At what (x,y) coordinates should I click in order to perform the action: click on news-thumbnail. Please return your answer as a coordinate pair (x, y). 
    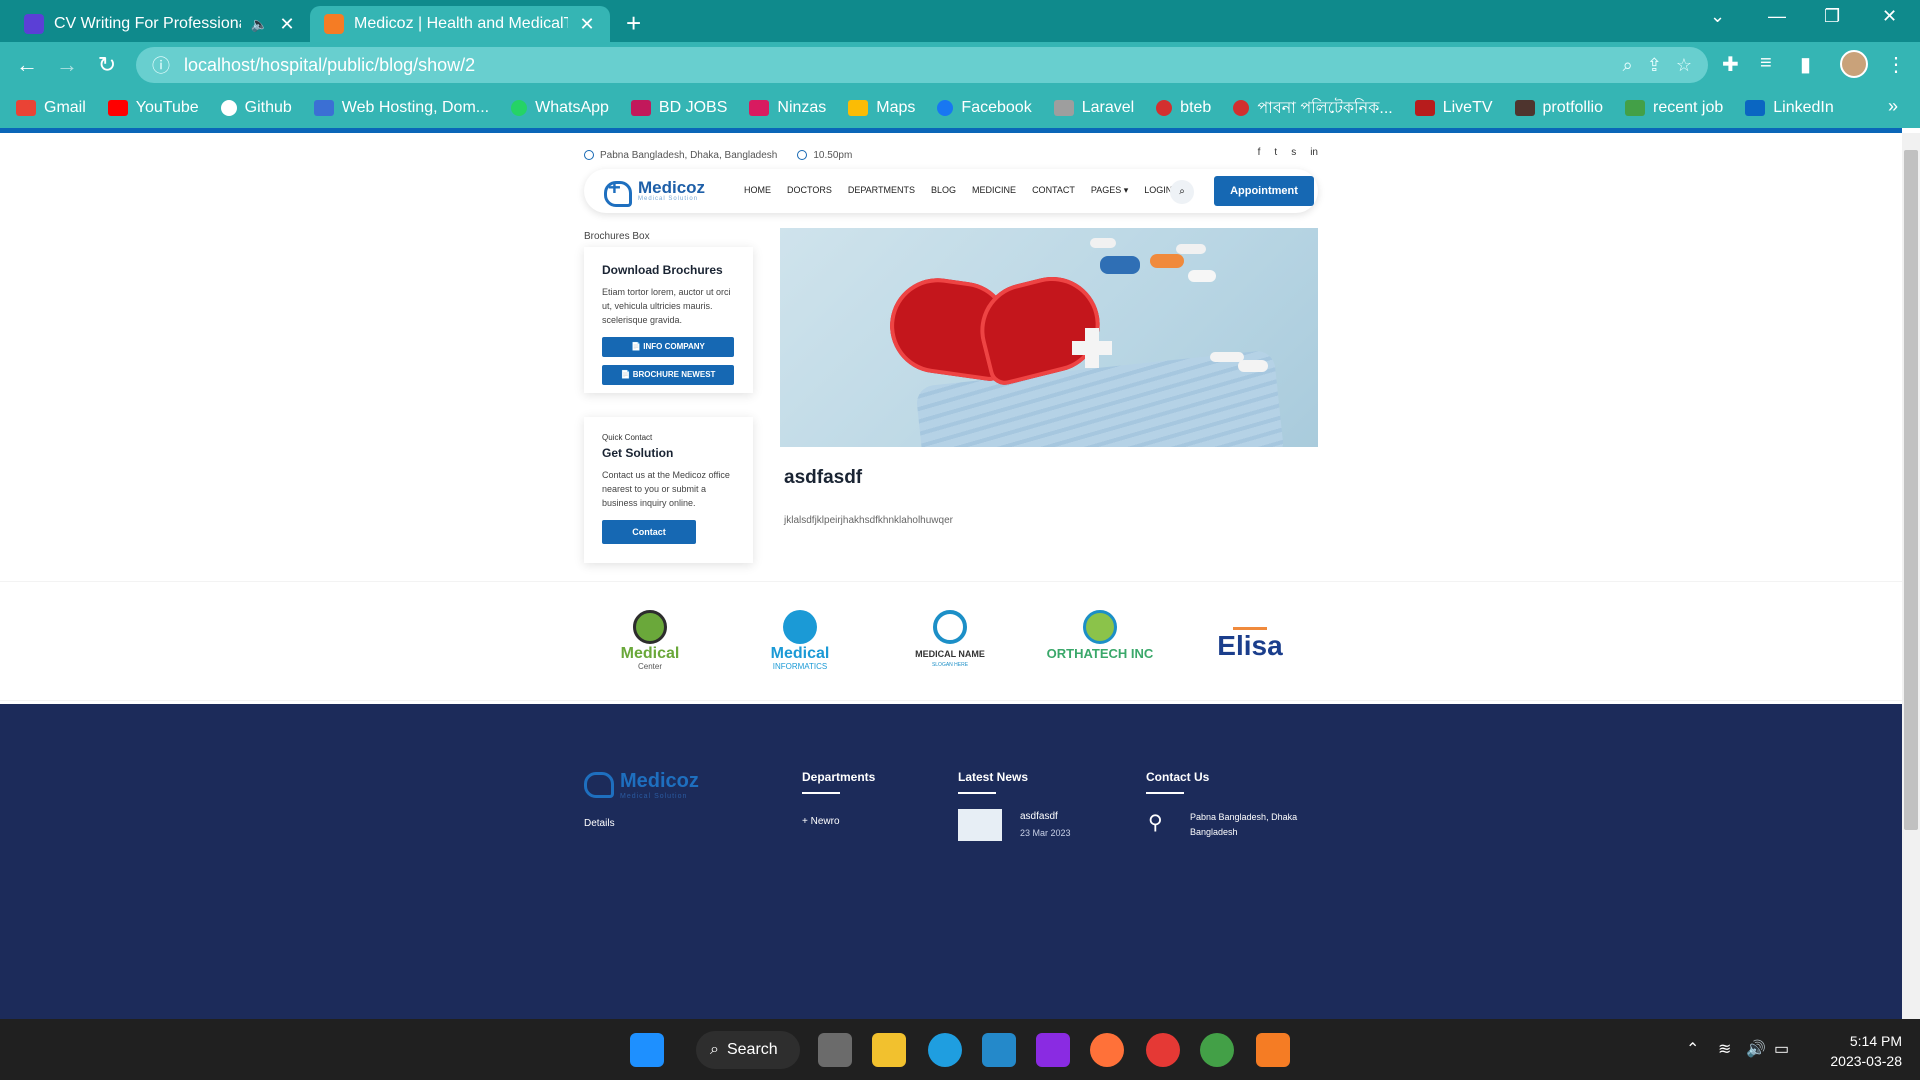
    Looking at the image, I should click on (980, 825).